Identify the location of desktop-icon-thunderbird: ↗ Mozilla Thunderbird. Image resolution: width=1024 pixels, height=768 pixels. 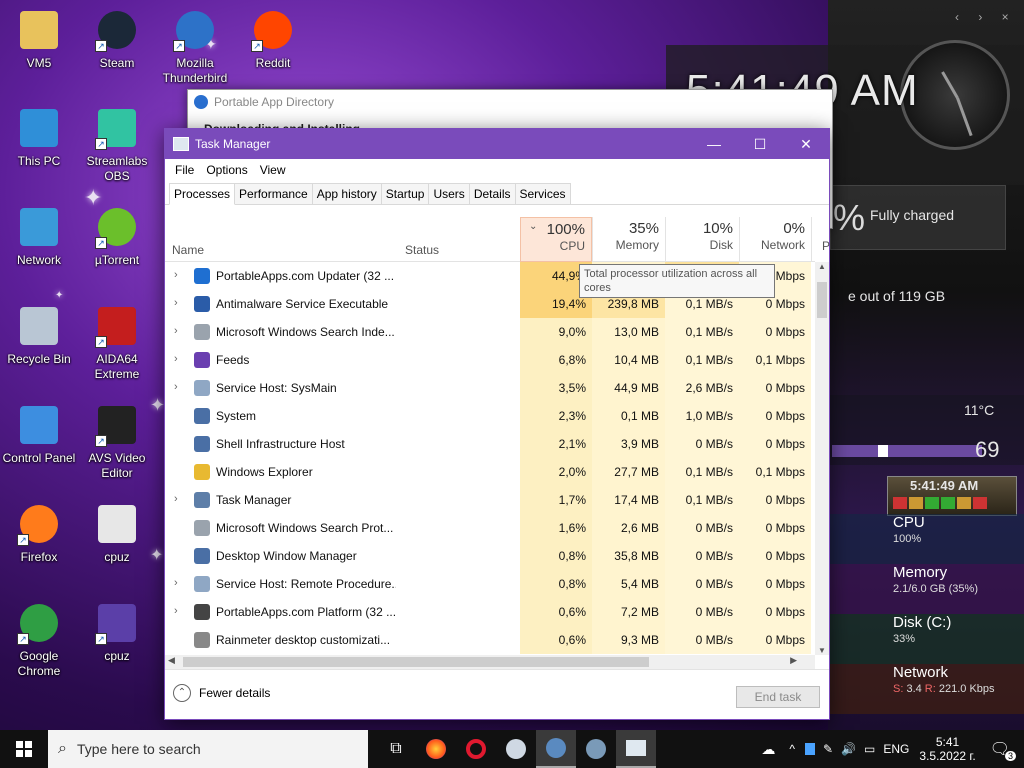
(195, 47).